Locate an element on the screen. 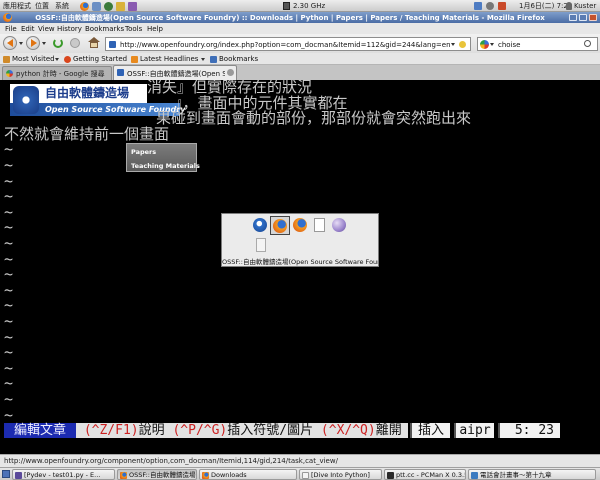 Image resolution: width=600 pixels, height=480 pixels. menu-tools: Tools is located at coordinates (133, 29).